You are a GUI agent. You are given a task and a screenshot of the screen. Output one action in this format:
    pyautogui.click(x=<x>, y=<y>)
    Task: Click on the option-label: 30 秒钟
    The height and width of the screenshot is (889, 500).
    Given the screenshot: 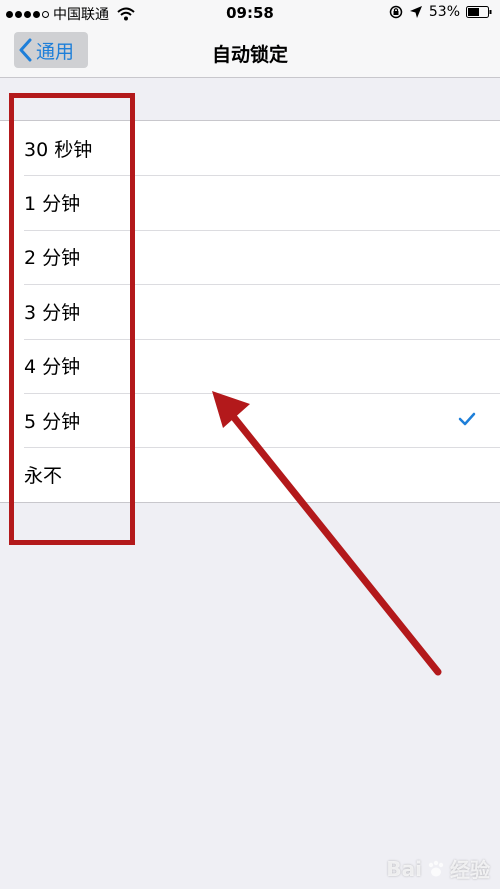 What is the action you would take?
    pyautogui.click(x=58, y=149)
    